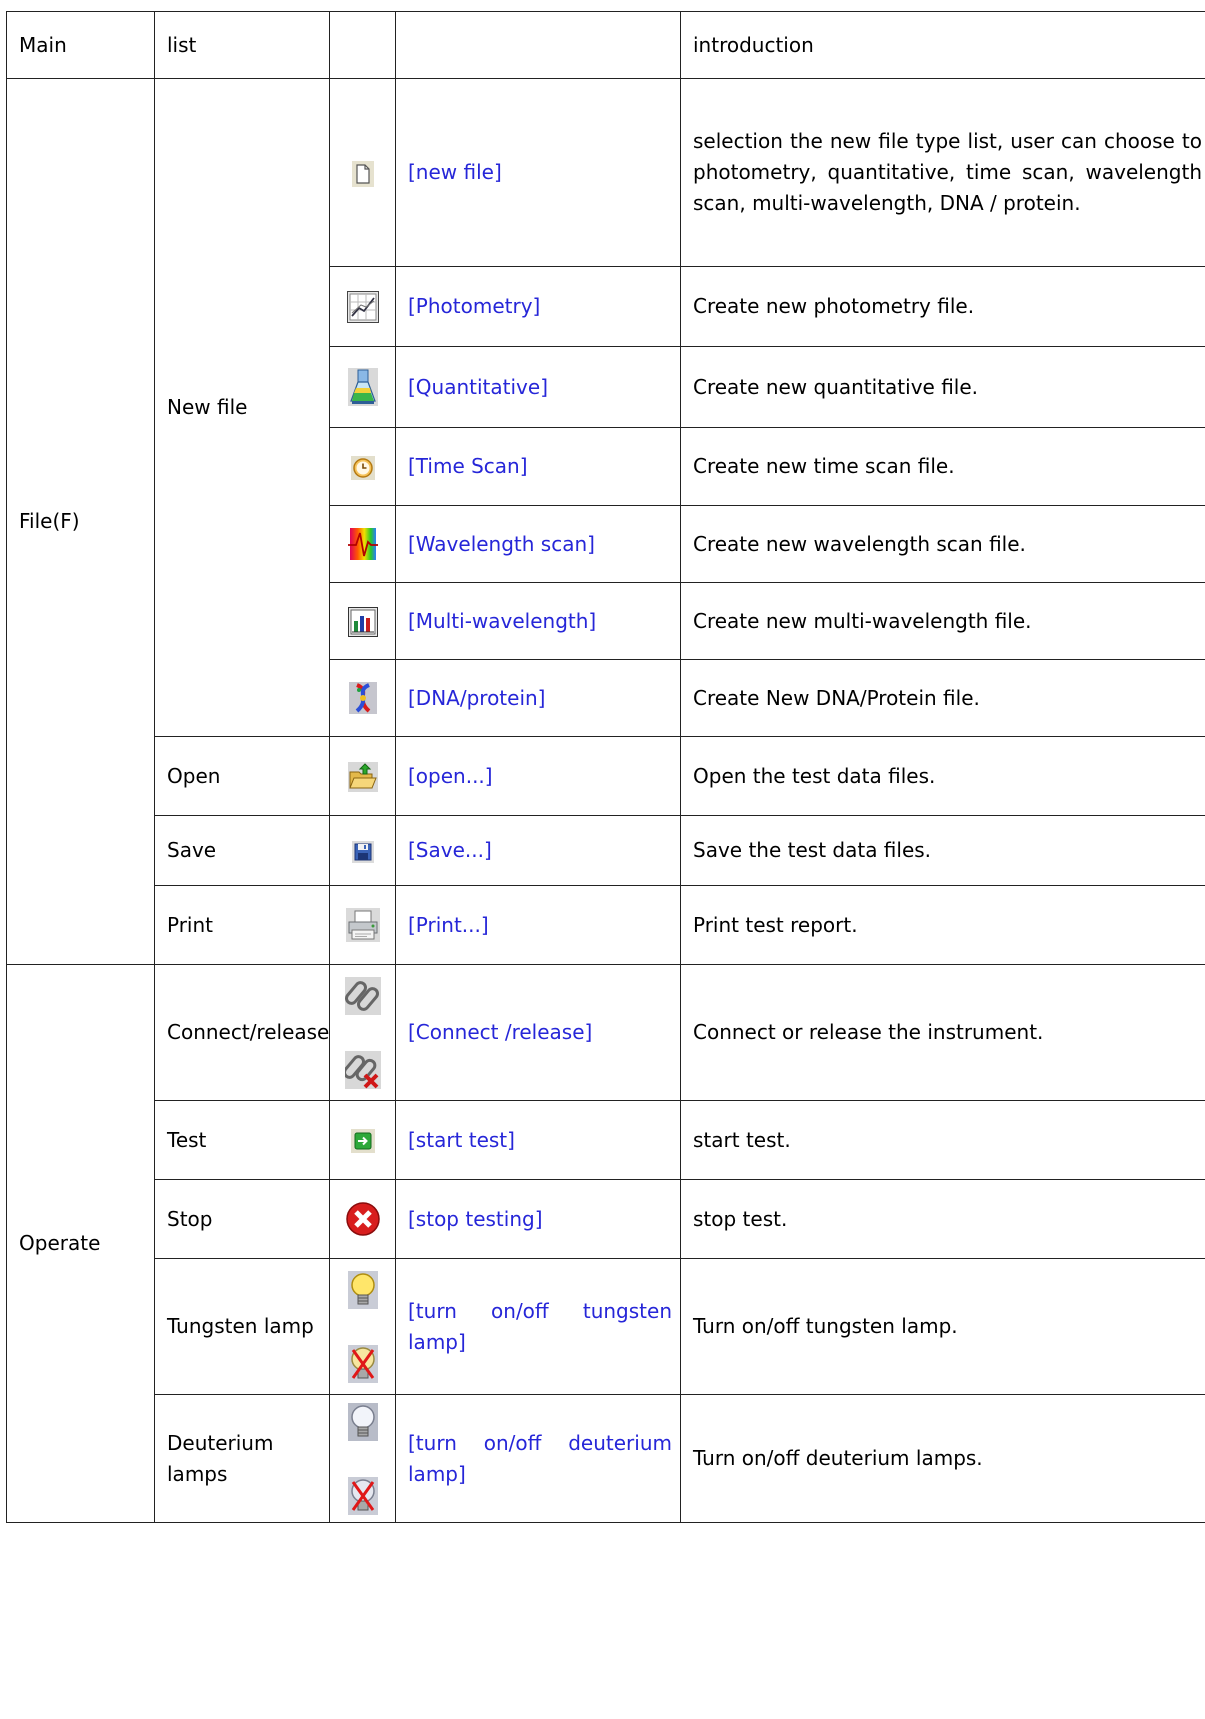  I want to click on bar-chart-icon, so click(362, 621).